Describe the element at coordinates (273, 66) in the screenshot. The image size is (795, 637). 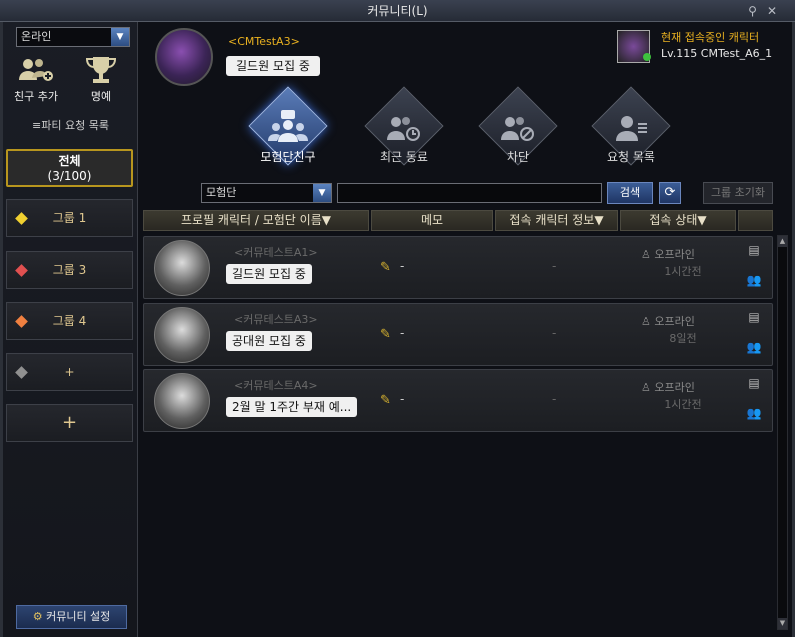
I see `my-status-message: 길드원 모집 중` at that location.